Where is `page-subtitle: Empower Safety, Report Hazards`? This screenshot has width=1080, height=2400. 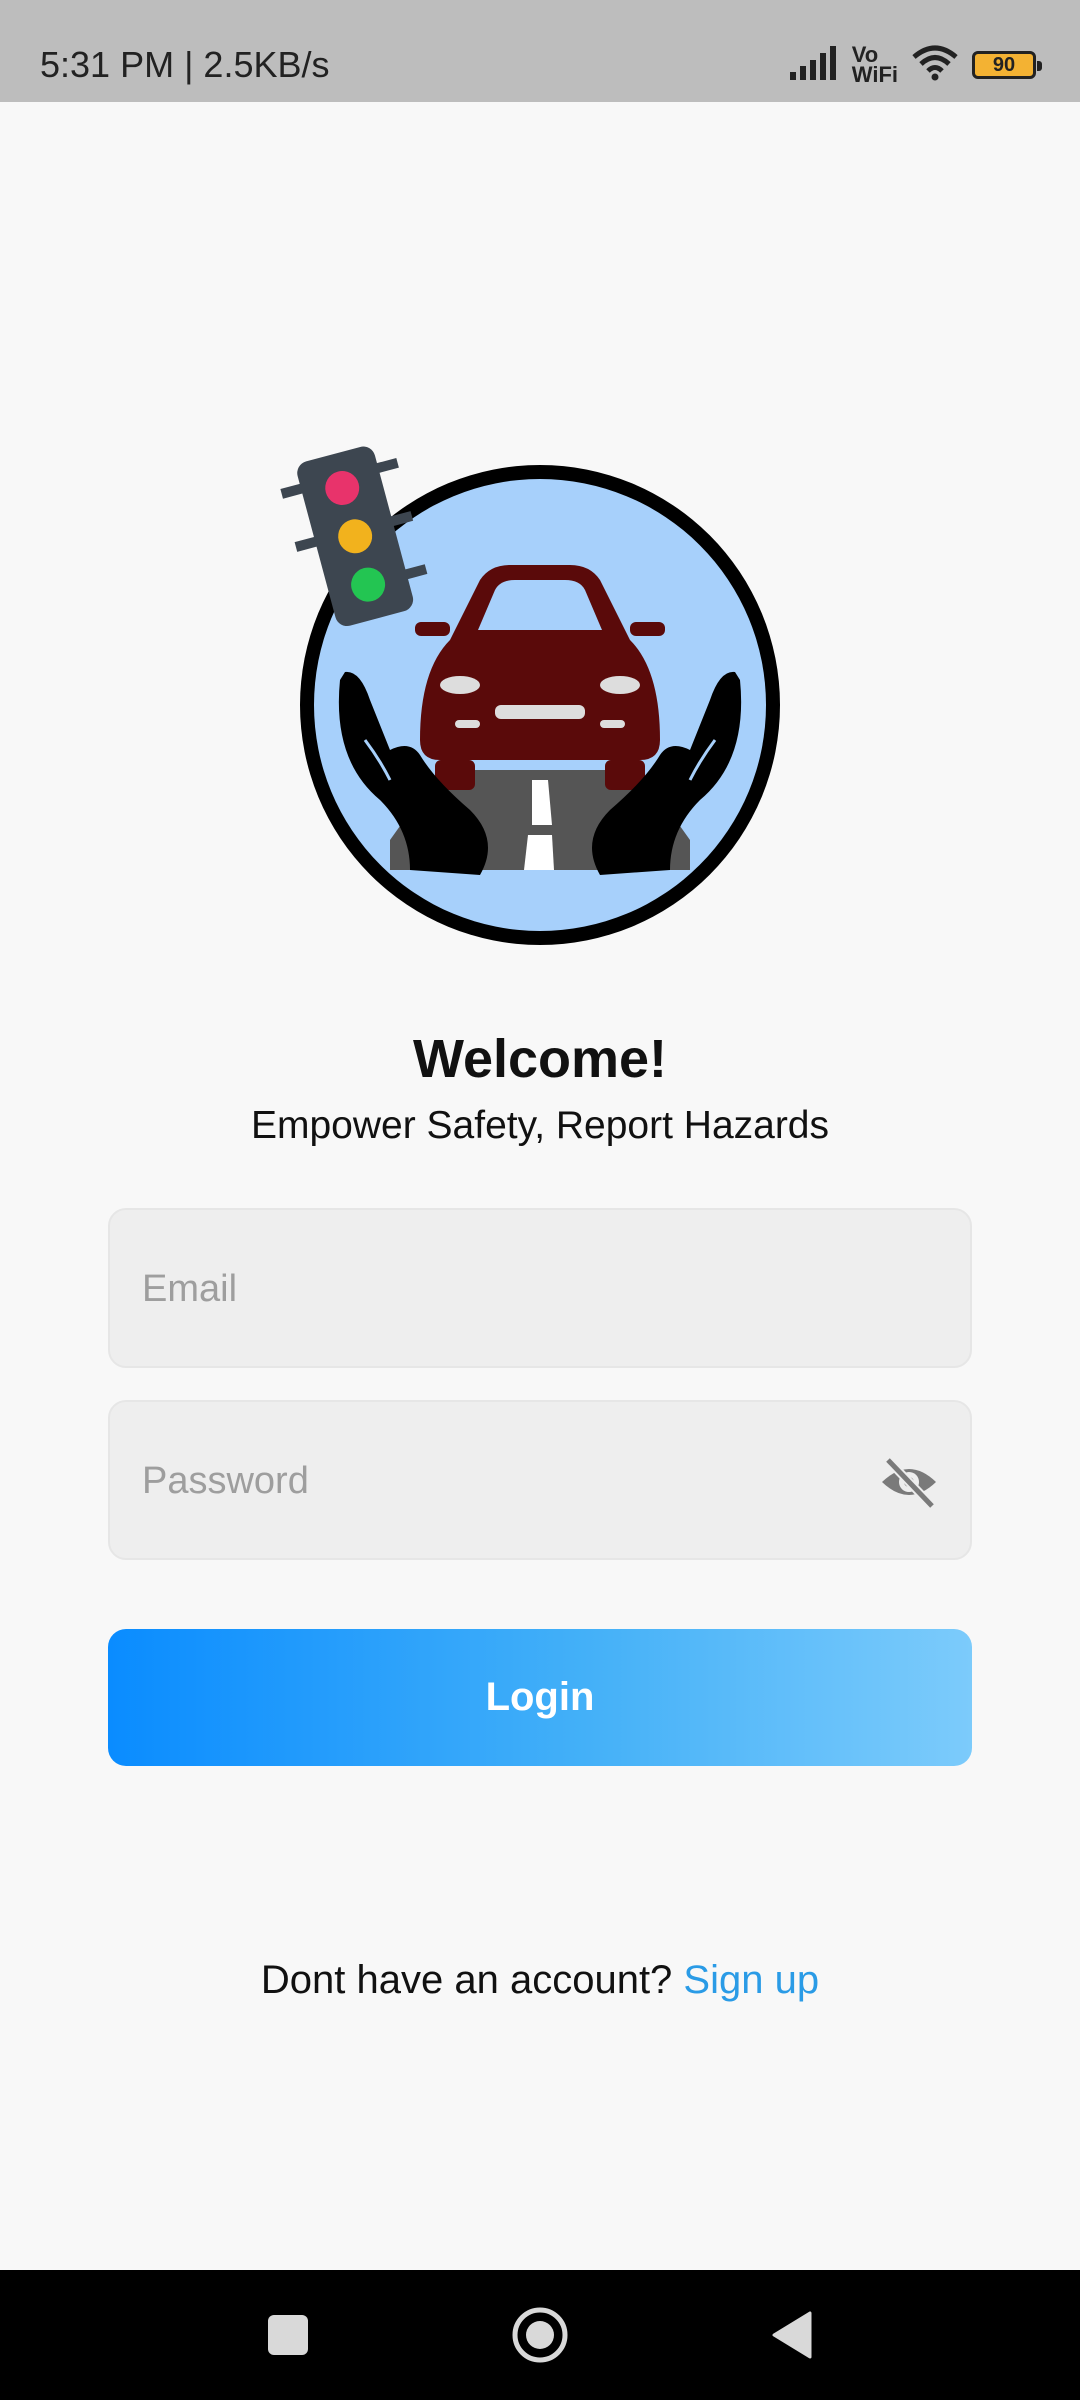 page-subtitle: Empower Safety, Report Hazards is located at coordinates (539, 1125).